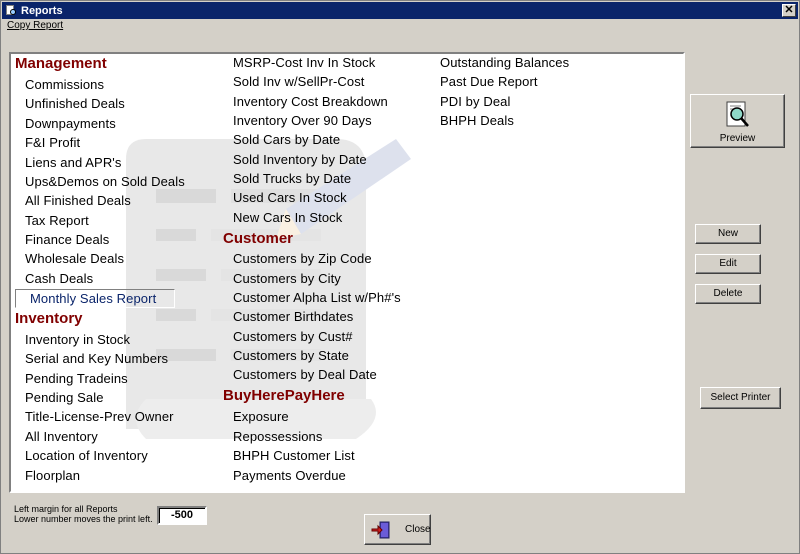 This screenshot has height=554, width=800. I want to click on section-header-bhph: BuyHerePayHere, so click(284, 395).